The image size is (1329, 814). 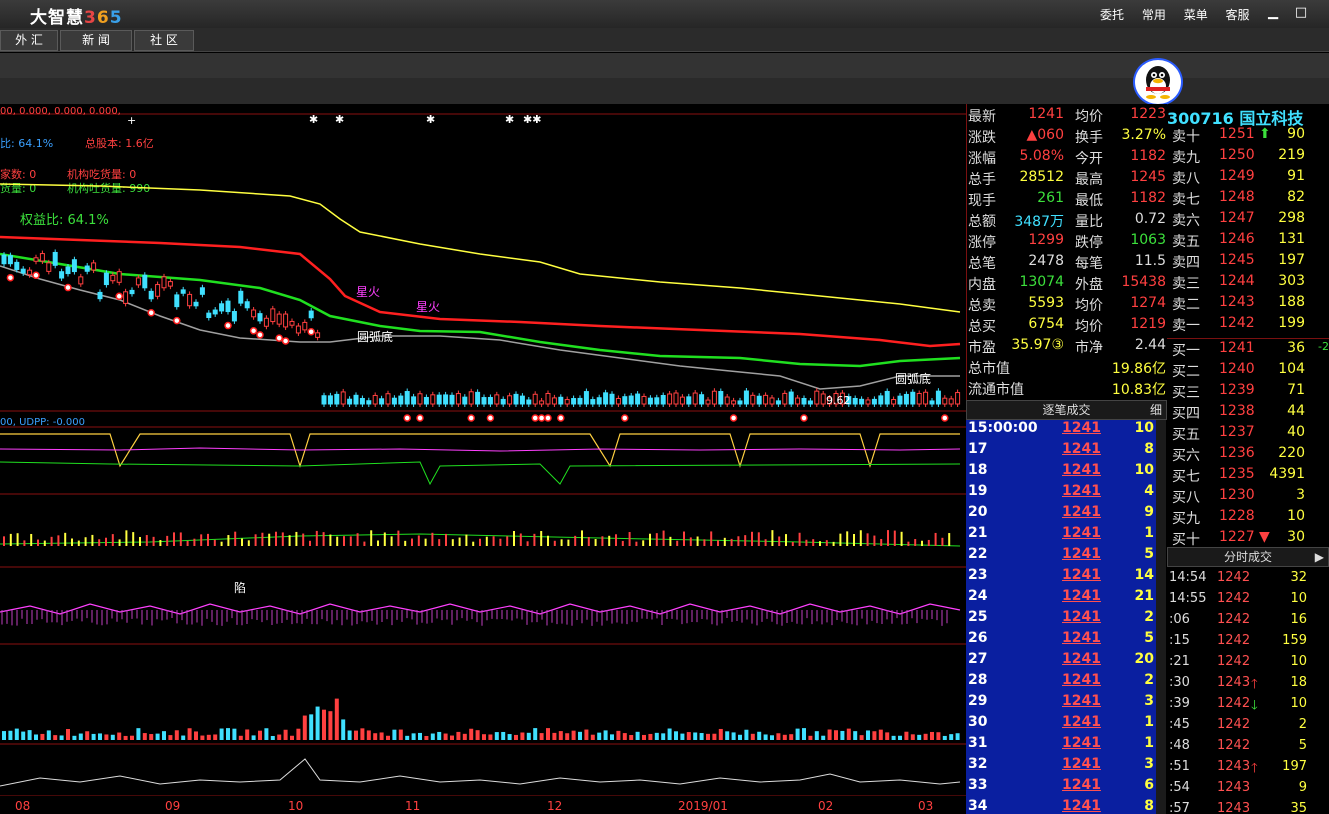 What do you see at coordinates (1248, 199) in the screenshot?
I see `ask-row: 卖七 1248 82` at bounding box center [1248, 199].